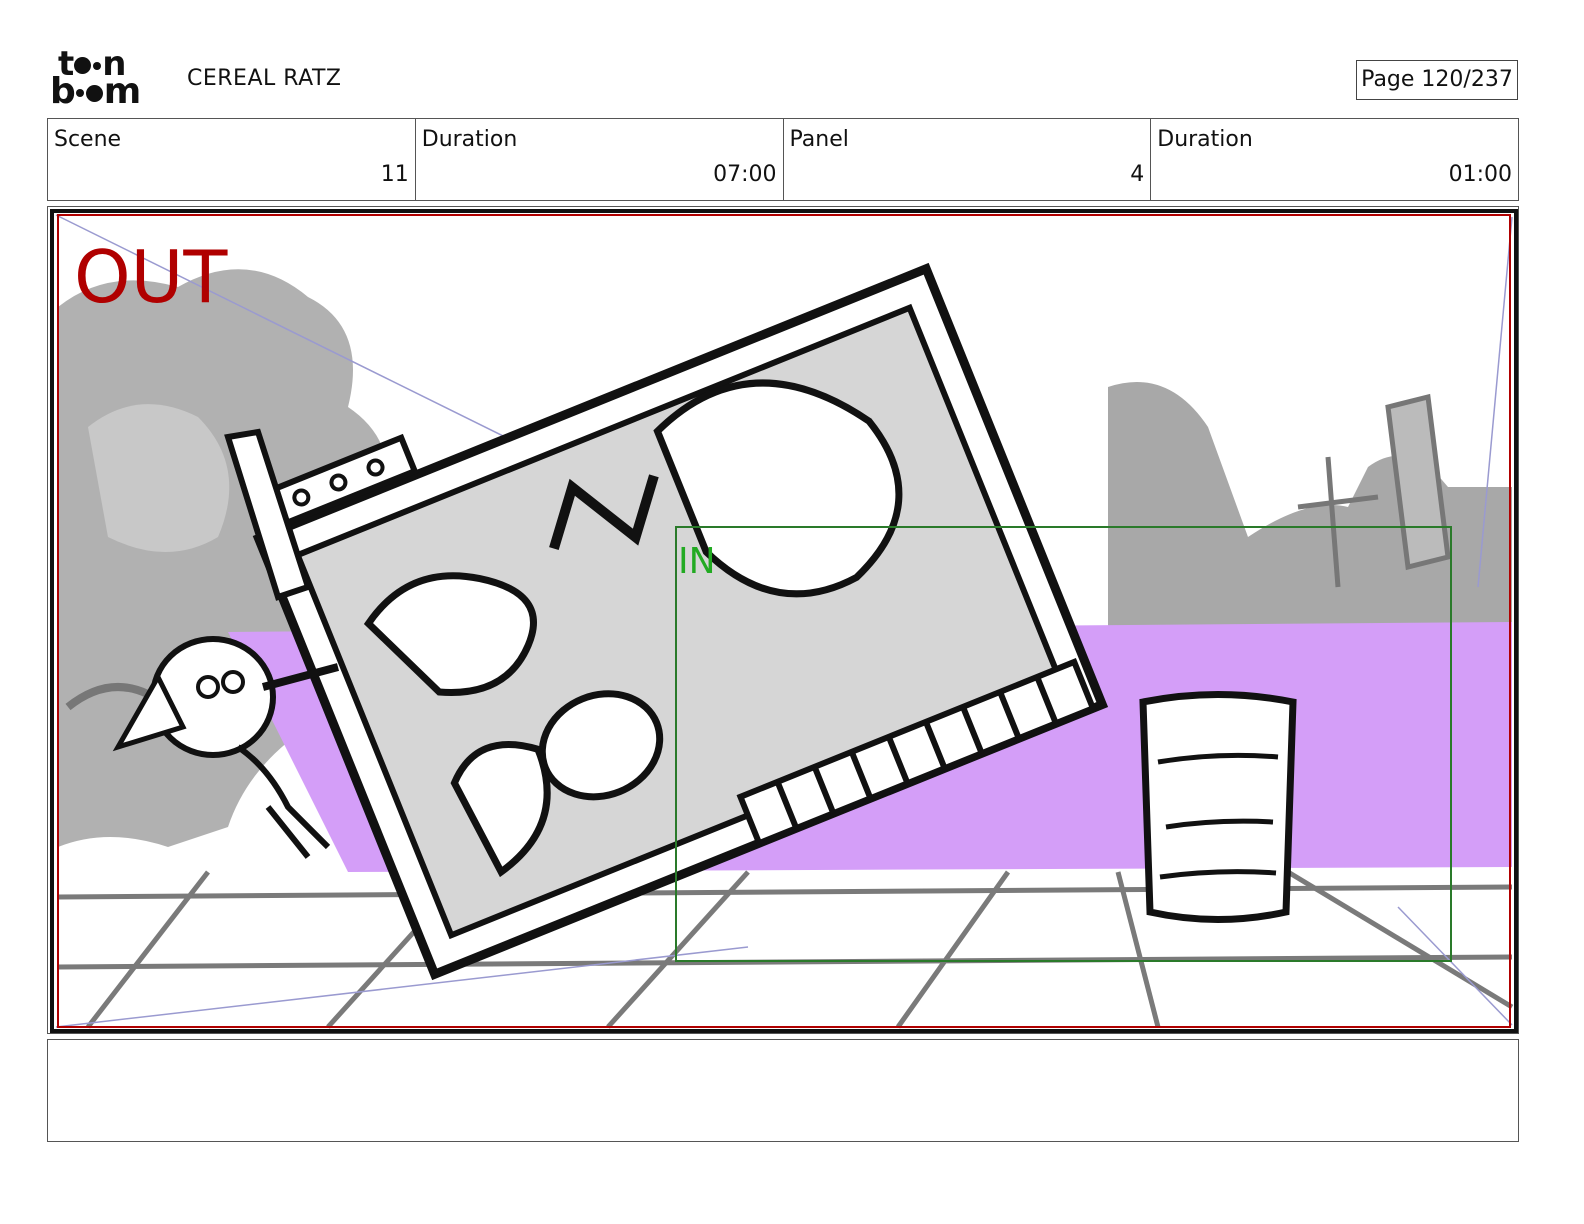  What do you see at coordinates (264, 78) in the screenshot?
I see `project-title: CEREAL RATZ` at bounding box center [264, 78].